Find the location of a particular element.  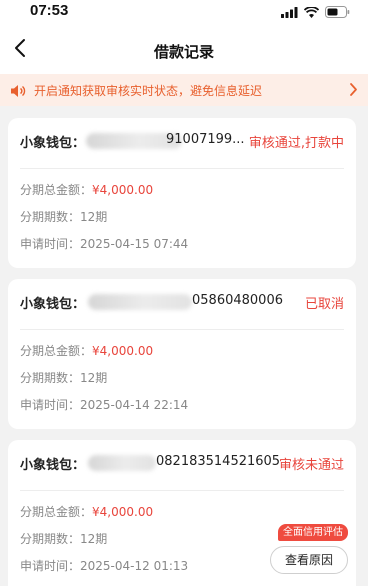

order-number: 05860480006 is located at coordinates (237, 300).